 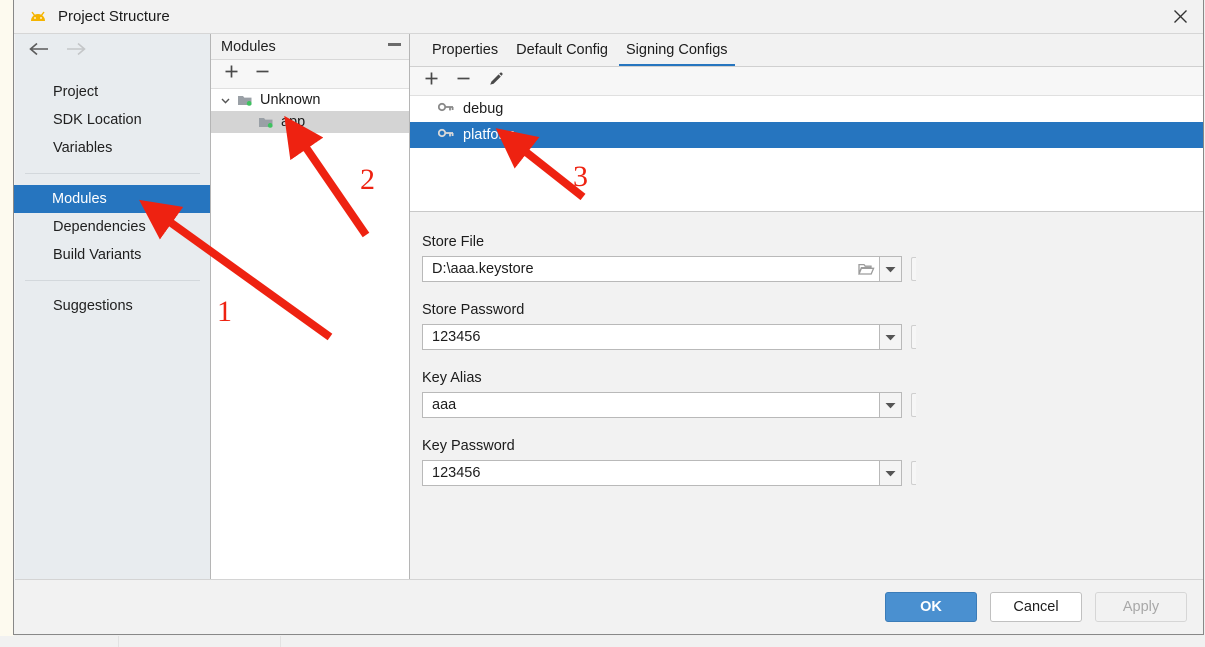 I want to click on tab-label: Signing Configs, so click(x=676, y=50).